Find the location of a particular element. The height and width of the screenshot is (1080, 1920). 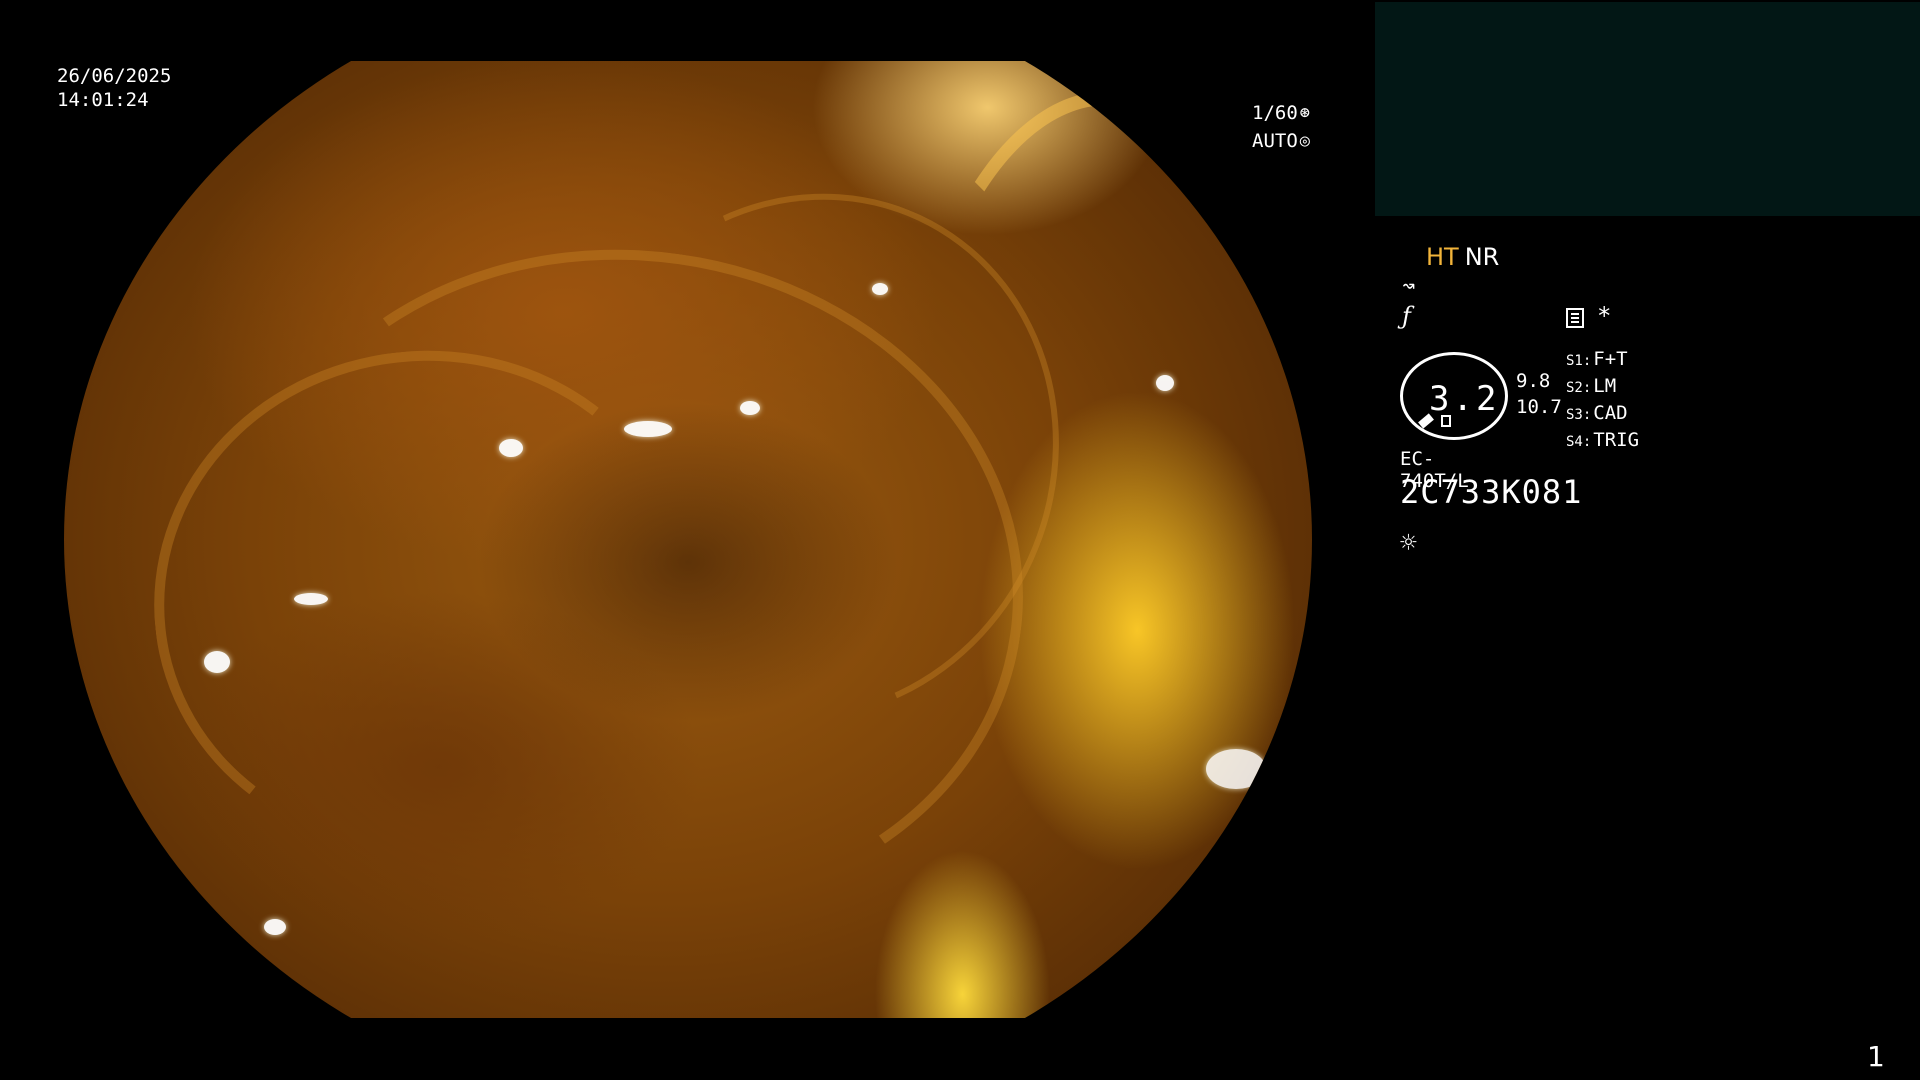

focus-value: 9.8 is located at coordinates (1533, 381).